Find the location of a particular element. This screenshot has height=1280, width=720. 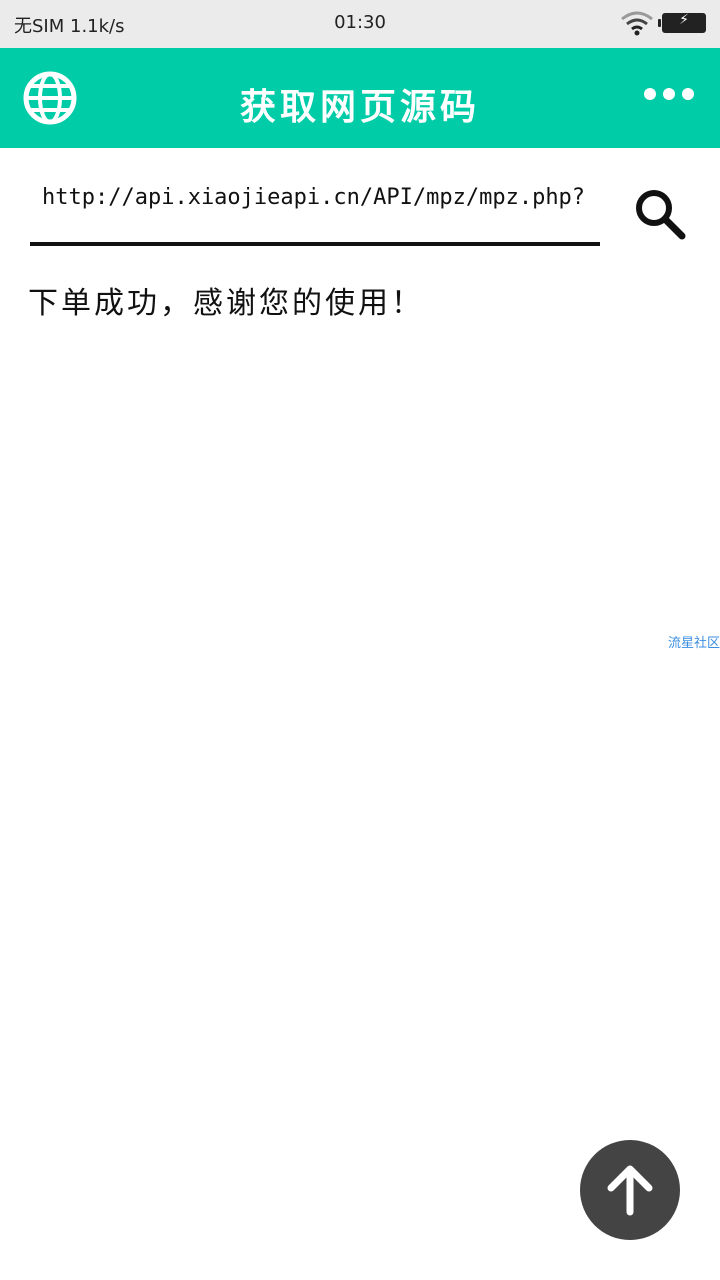

url-field-container is located at coordinates (315, 211).